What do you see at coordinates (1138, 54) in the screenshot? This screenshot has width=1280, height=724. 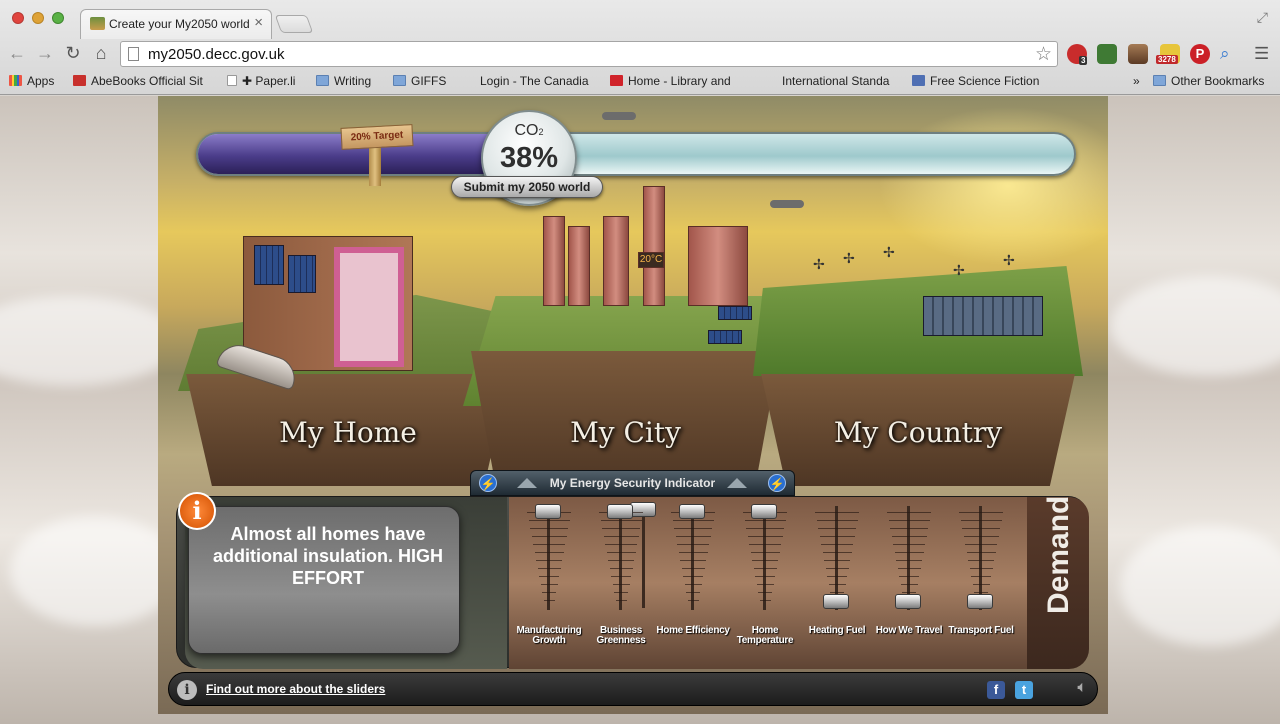 I see `instagram-extension-icon` at bounding box center [1138, 54].